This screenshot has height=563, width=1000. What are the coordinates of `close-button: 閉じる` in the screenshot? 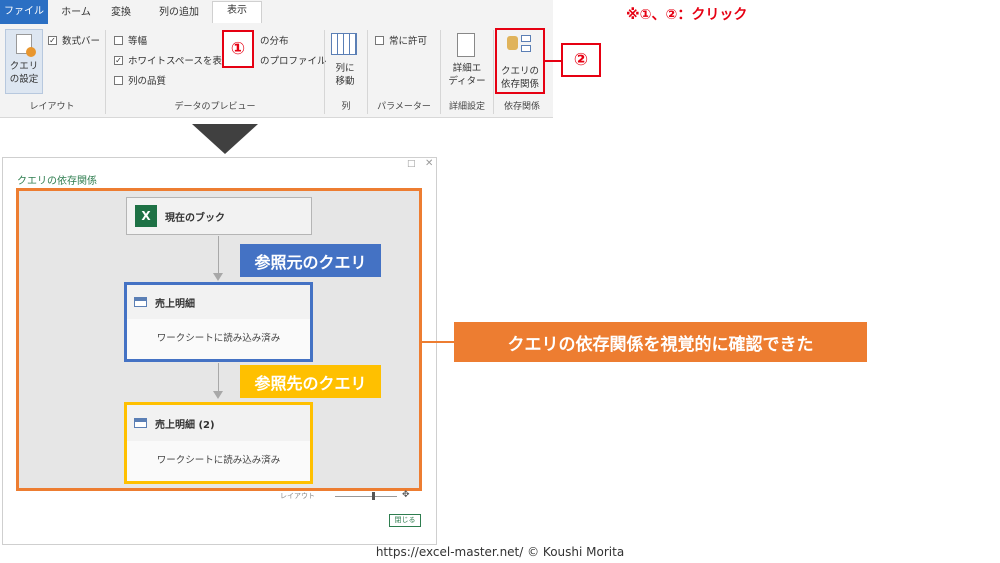 It's located at (405, 520).